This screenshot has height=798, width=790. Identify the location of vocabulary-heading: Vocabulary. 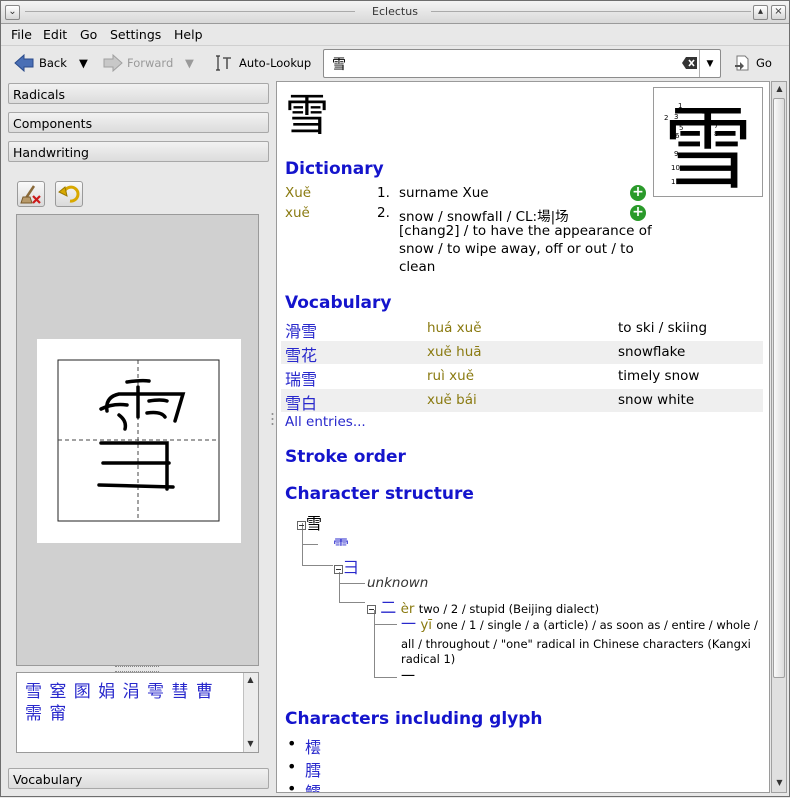
(338, 303).